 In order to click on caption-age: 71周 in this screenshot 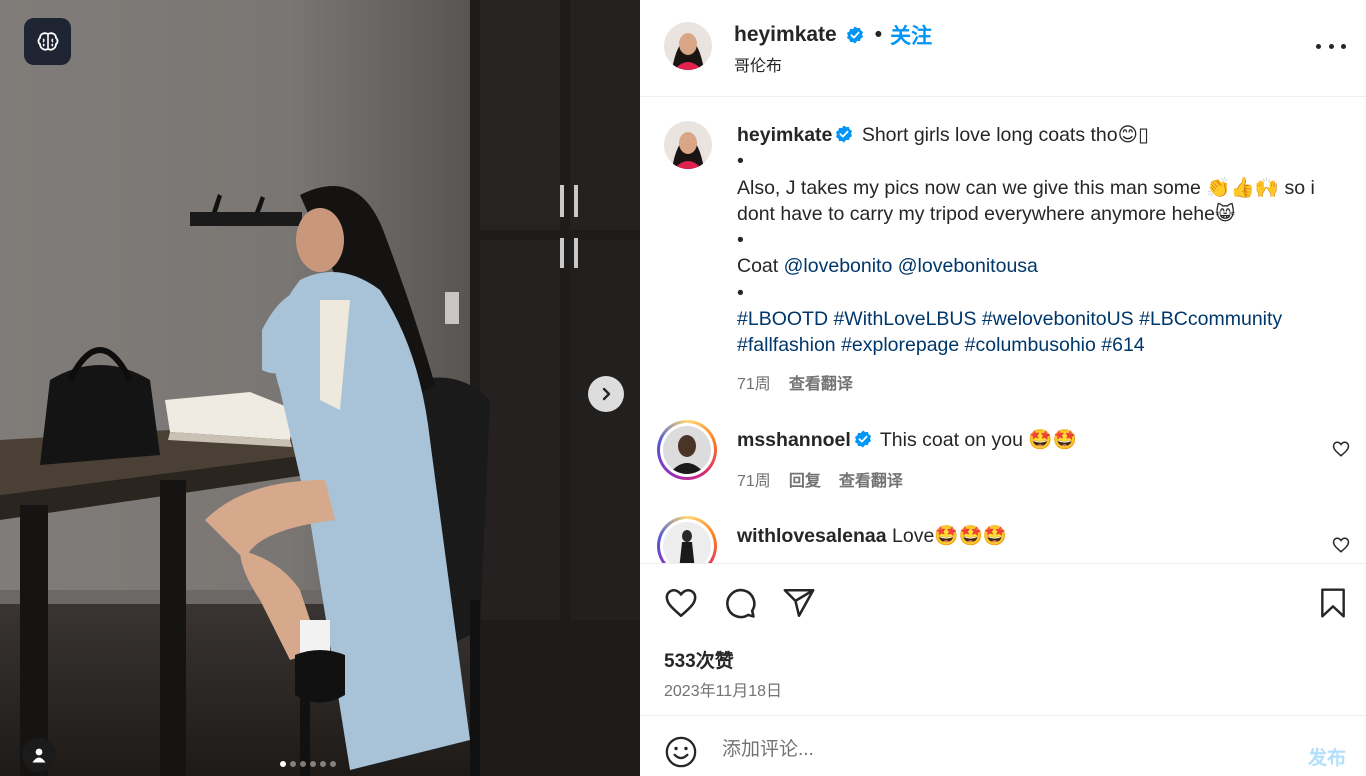, I will do `click(754, 382)`.